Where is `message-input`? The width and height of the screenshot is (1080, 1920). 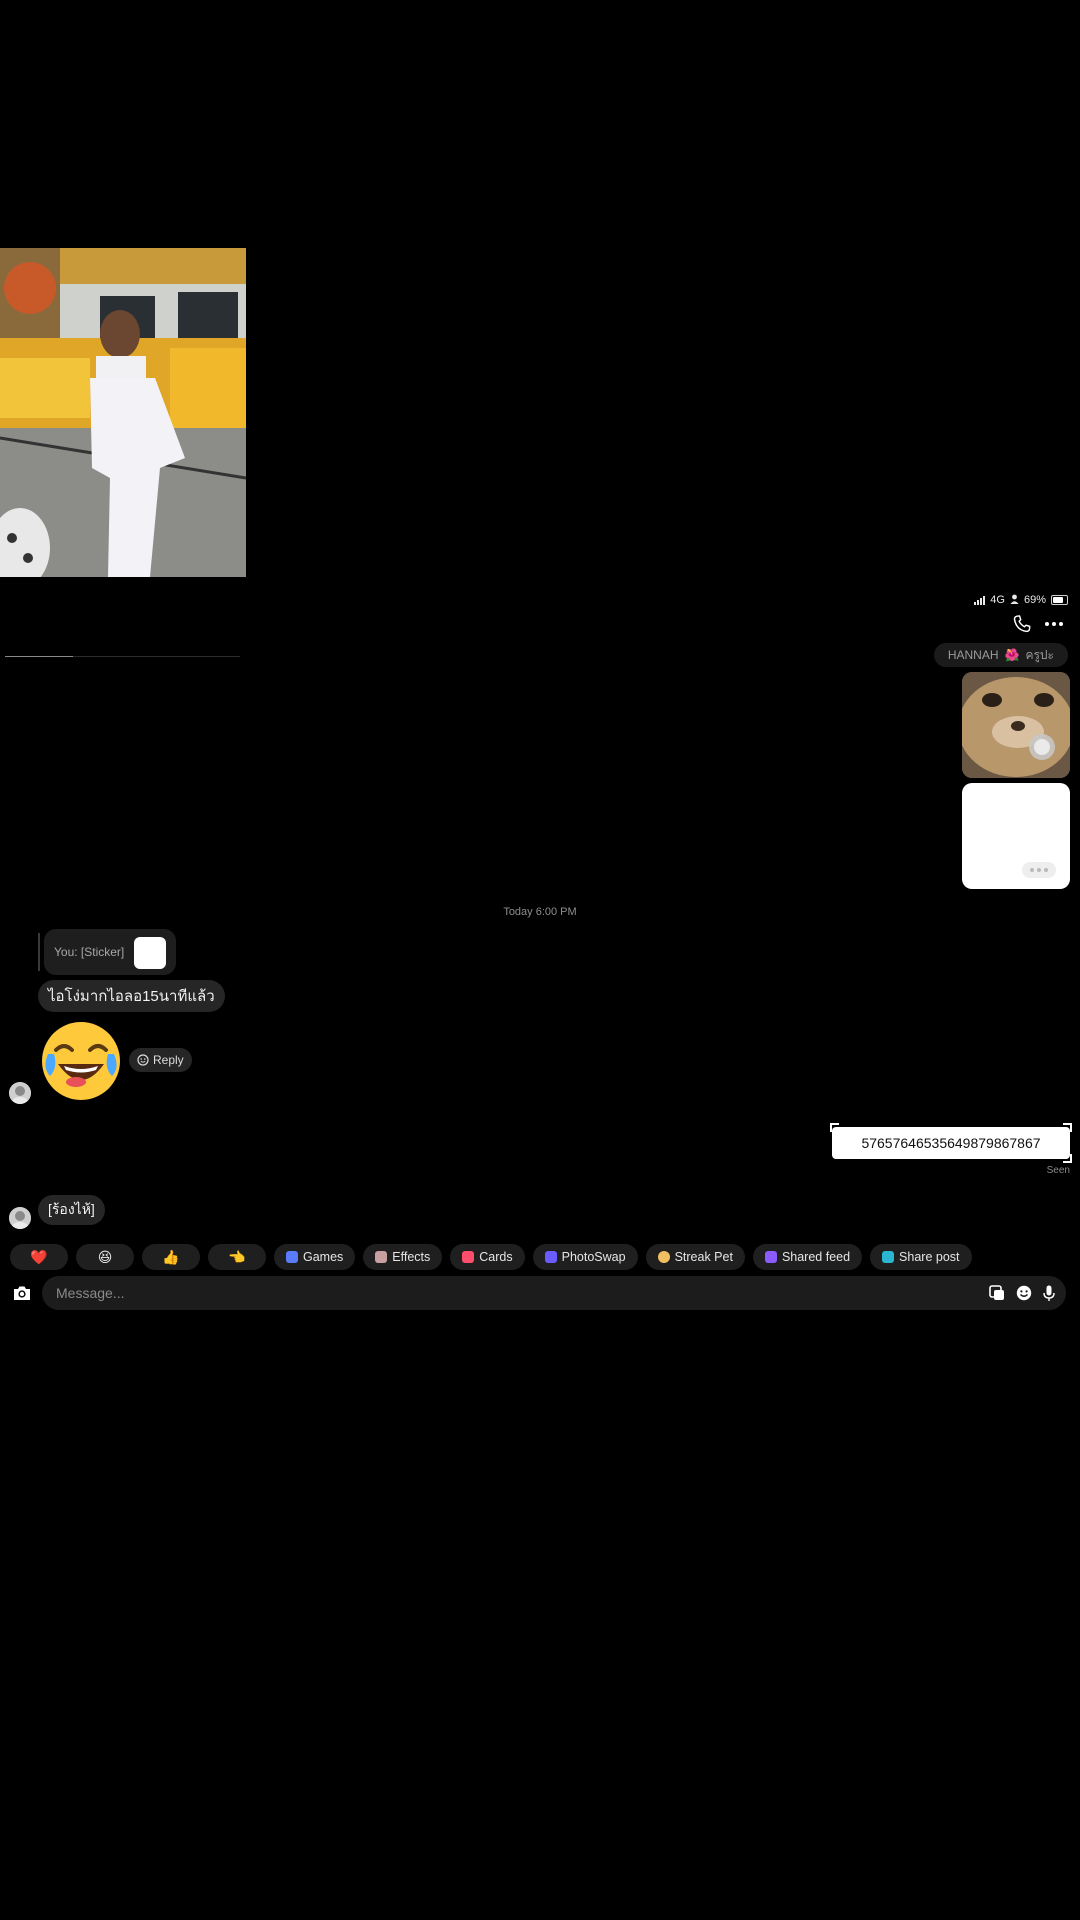
message-input is located at coordinates (486, 1293).